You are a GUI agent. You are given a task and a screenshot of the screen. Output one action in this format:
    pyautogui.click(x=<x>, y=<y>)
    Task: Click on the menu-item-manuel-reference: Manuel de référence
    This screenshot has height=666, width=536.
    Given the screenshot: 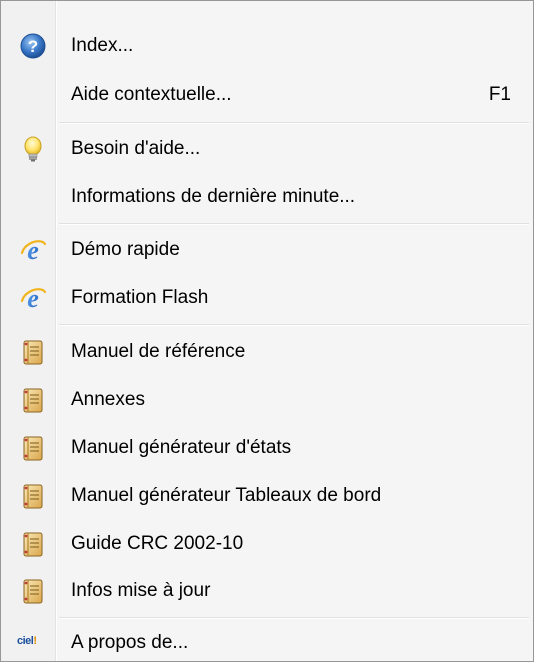 What is the action you would take?
    pyautogui.click(x=267, y=352)
    